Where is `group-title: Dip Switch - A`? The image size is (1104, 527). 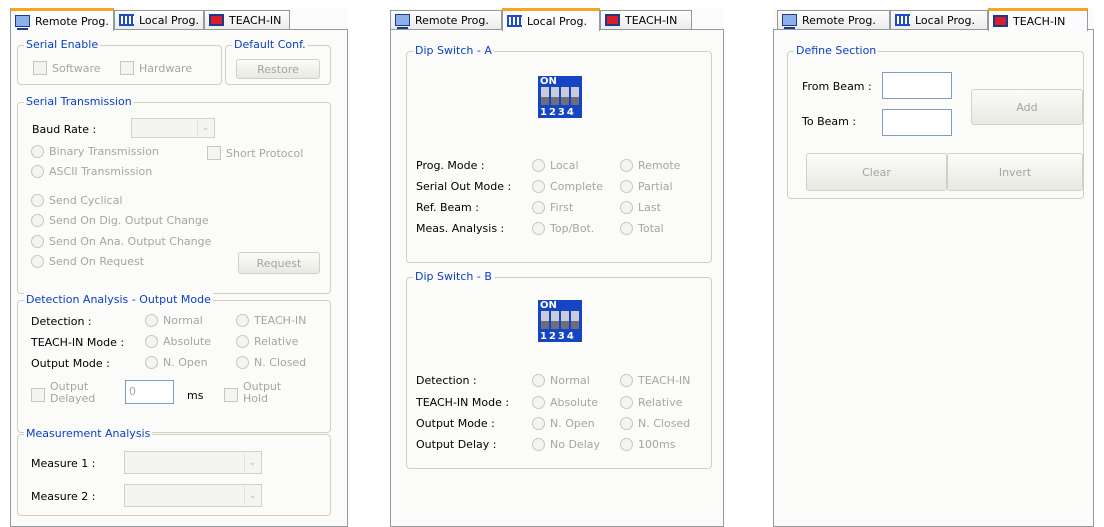 group-title: Dip Switch - A is located at coordinates (453, 50).